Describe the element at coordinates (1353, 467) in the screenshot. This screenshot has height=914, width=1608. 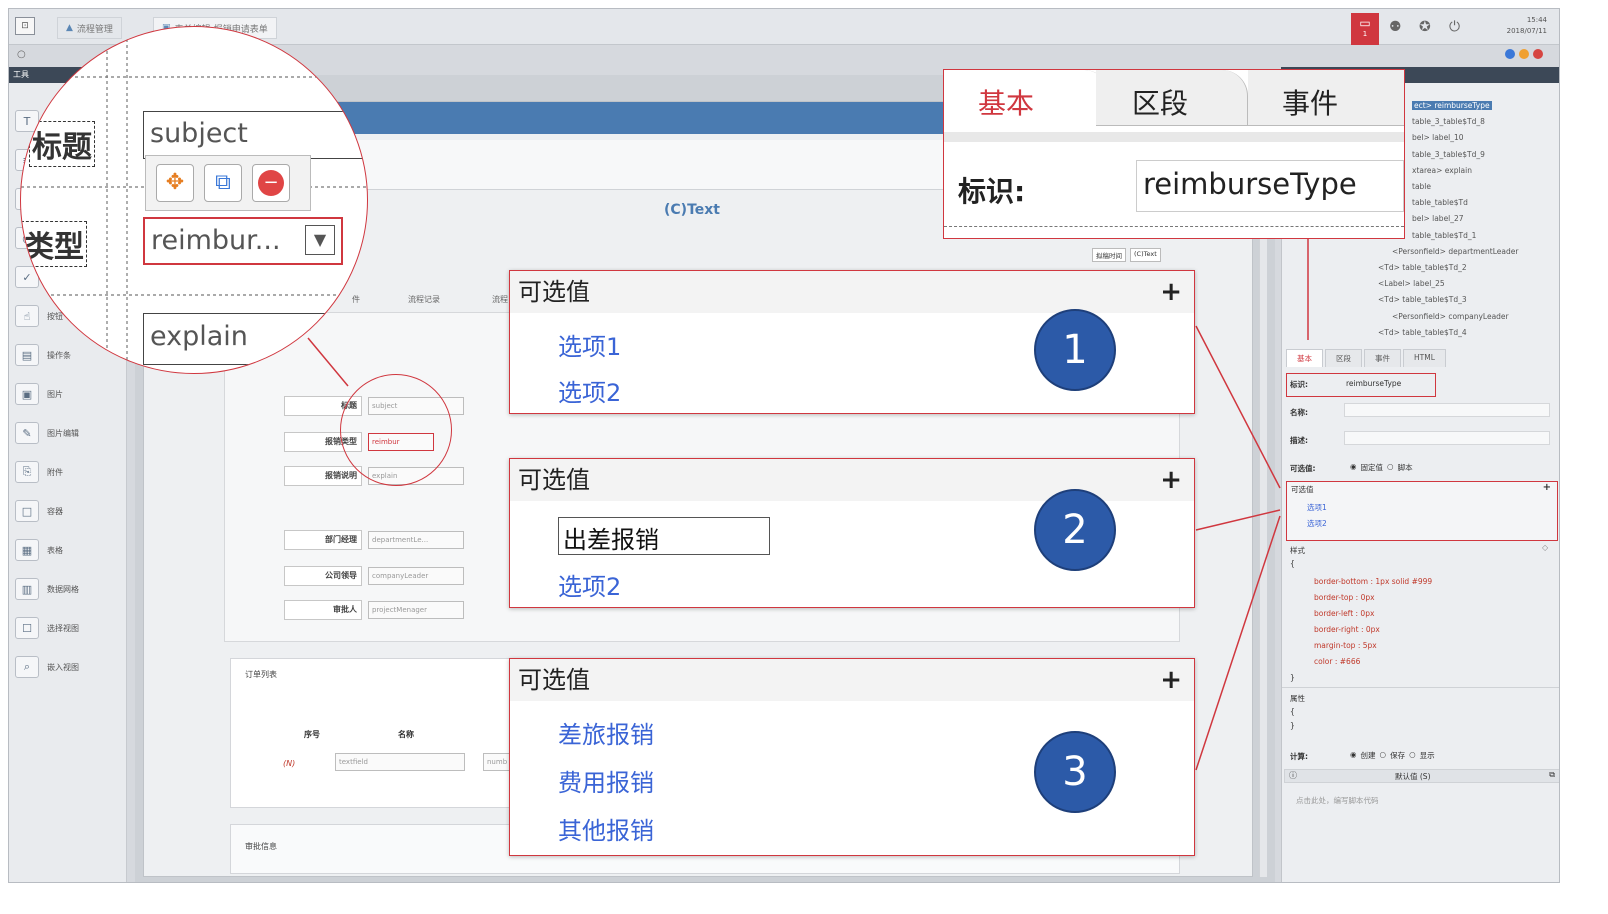
I see `radio-fixed-icon: ◉` at that location.